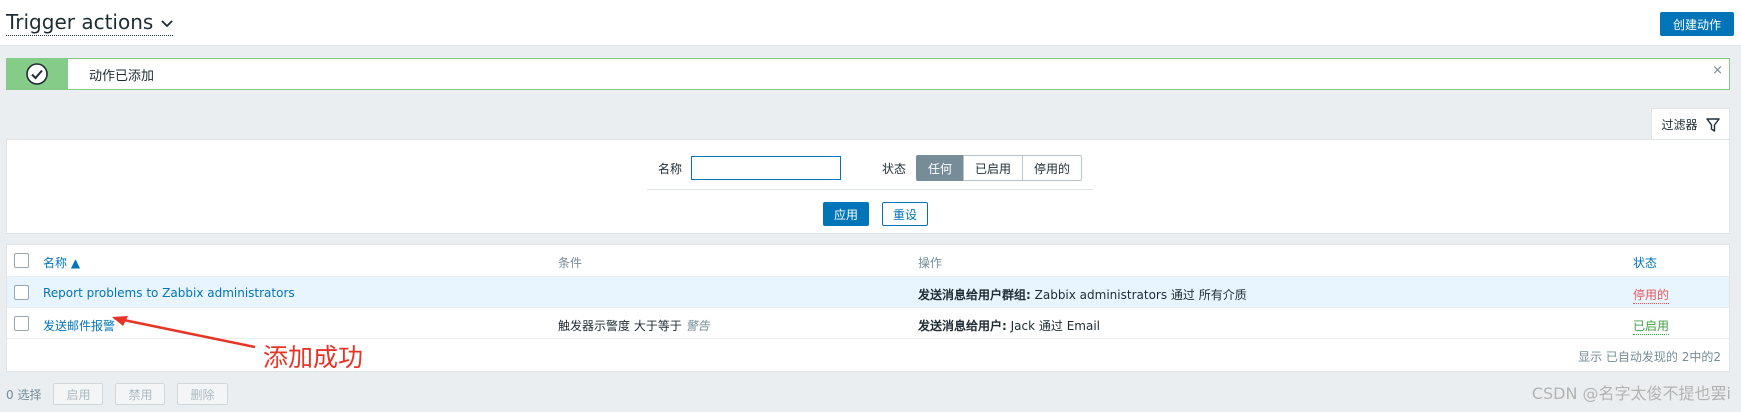  Describe the element at coordinates (1679, 125) in the screenshot. I see `filter-tab-label: 过滤器` at that location.